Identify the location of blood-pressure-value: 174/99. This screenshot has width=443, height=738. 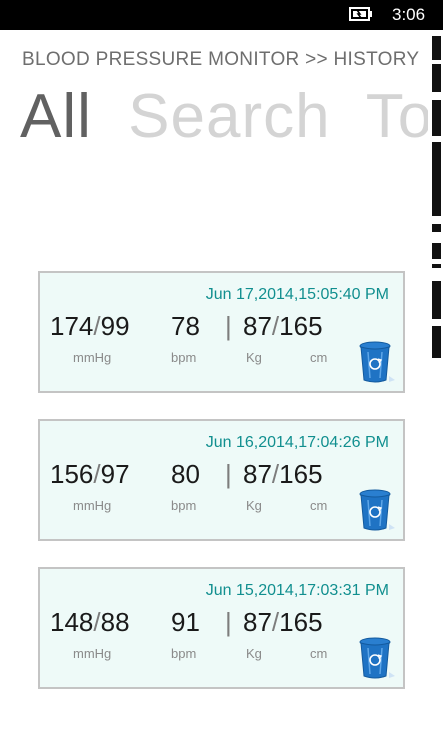
(90, 326).